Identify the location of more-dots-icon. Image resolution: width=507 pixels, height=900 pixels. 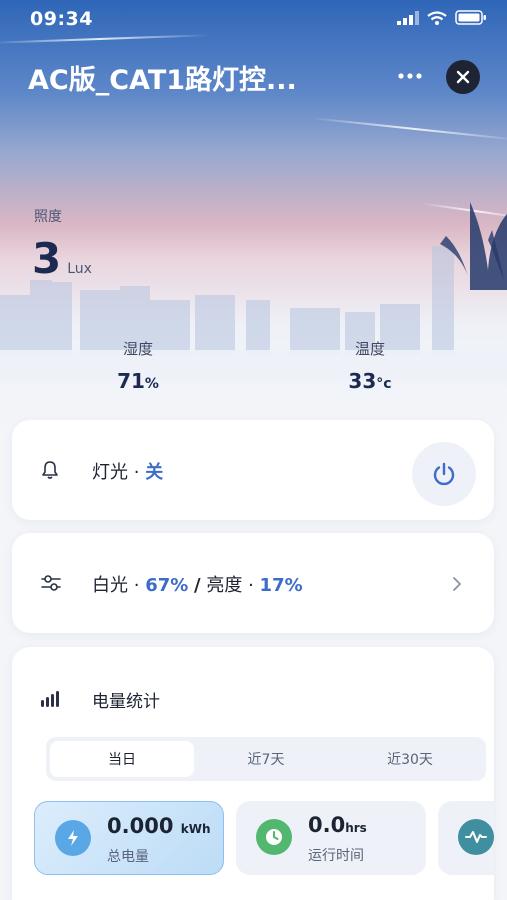
(410, 76).